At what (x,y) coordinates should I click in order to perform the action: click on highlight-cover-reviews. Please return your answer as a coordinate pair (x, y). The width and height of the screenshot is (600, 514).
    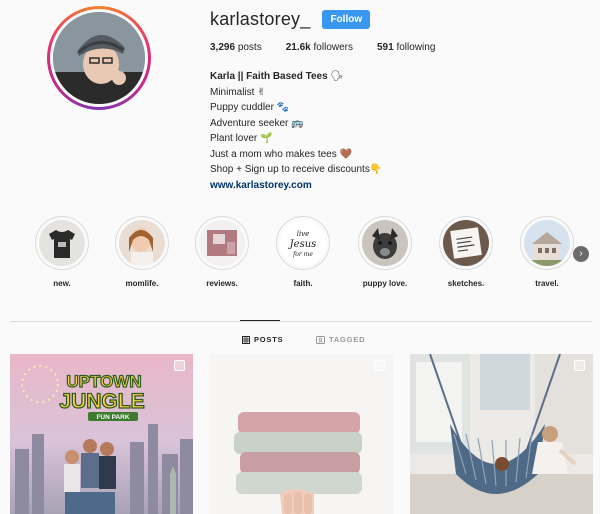
    Looking at the image, I should click on (222, 243).